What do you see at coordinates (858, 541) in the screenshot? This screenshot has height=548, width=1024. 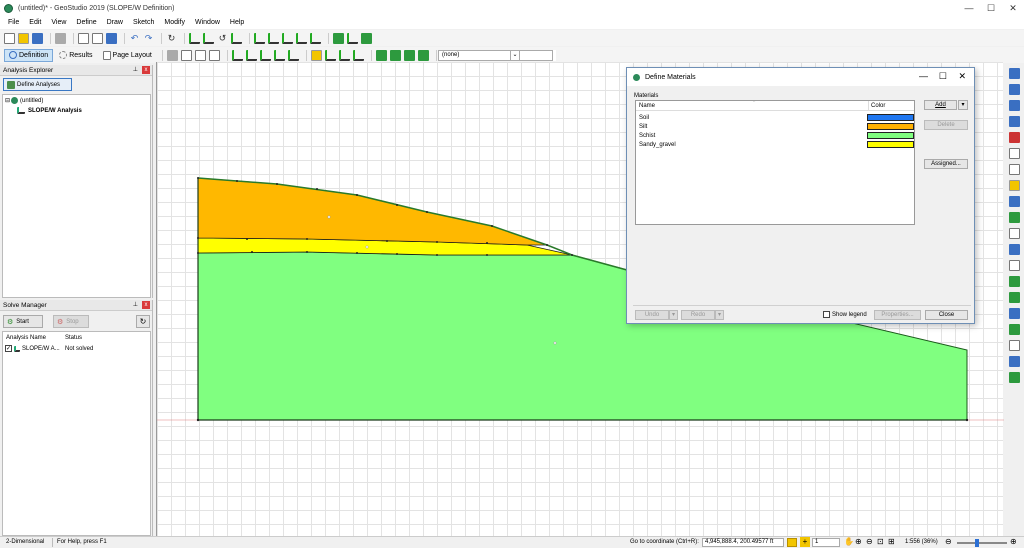 I see `zoom-in-icon: ⊕` at bounding box center [858, 541].